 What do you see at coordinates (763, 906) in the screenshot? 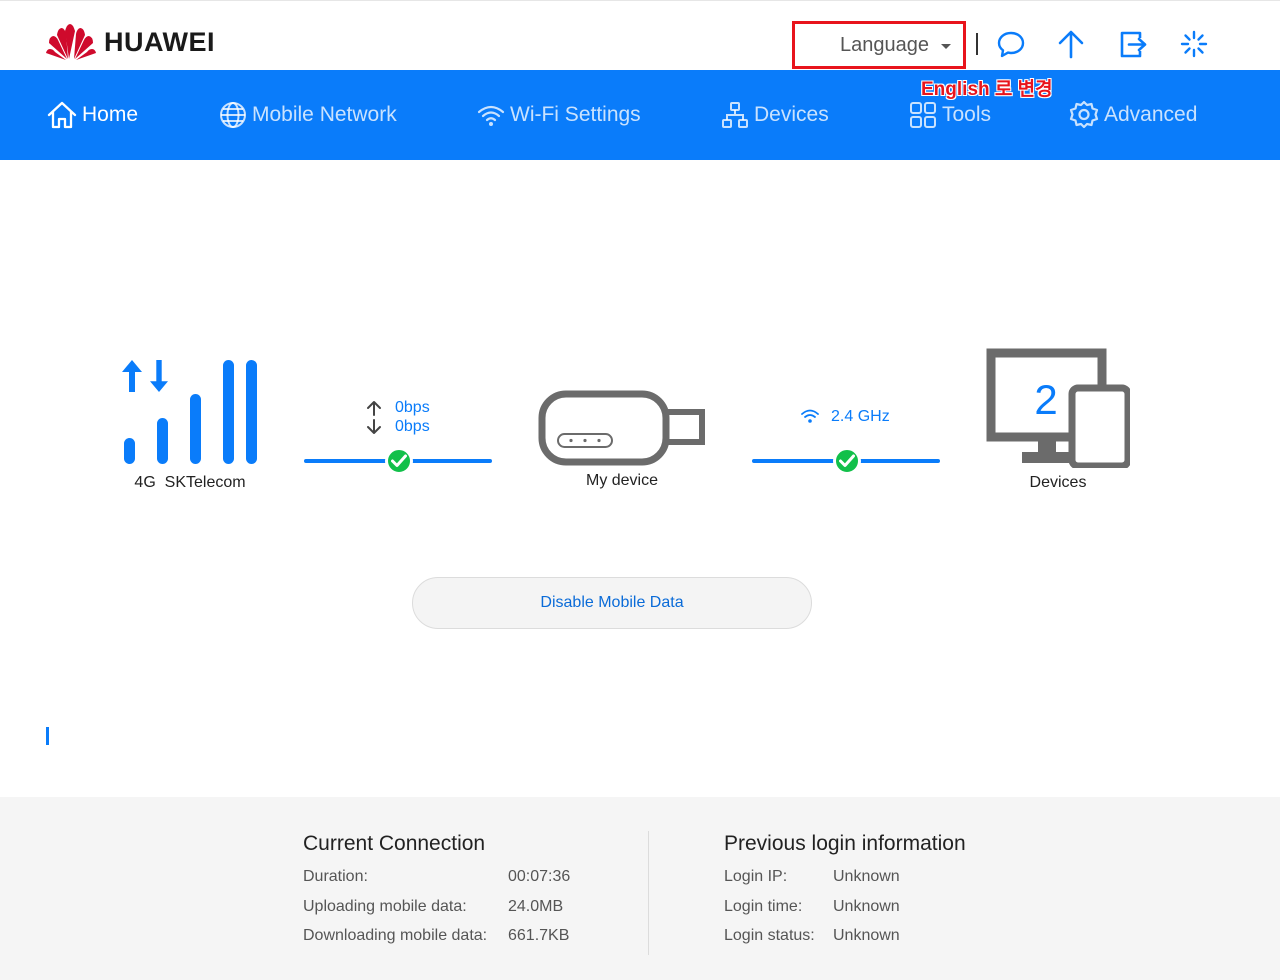
I see `login-time-label: Login time:` at bounding box center [763, 906].